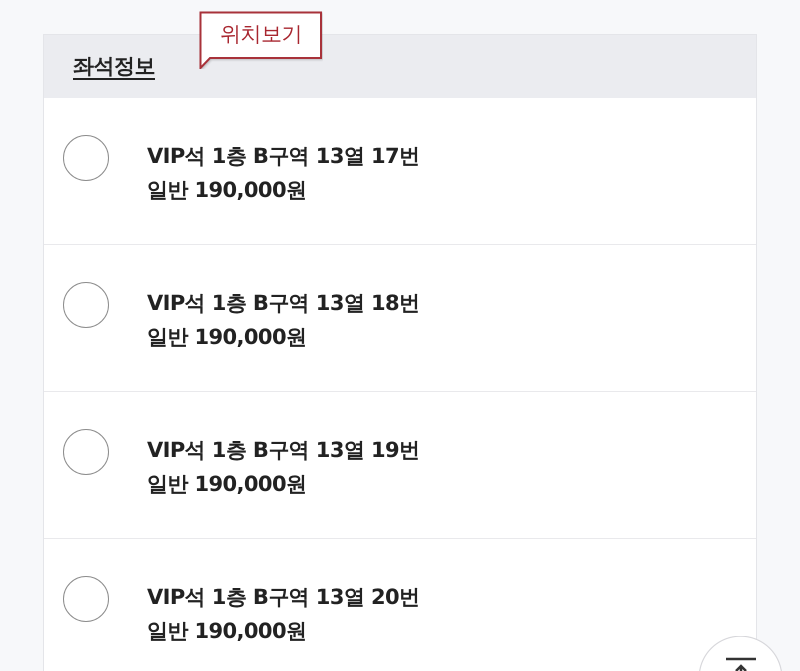  I want to click on seat-label: VIP석 1층 B구역 13열 19번, so click(283, 450).